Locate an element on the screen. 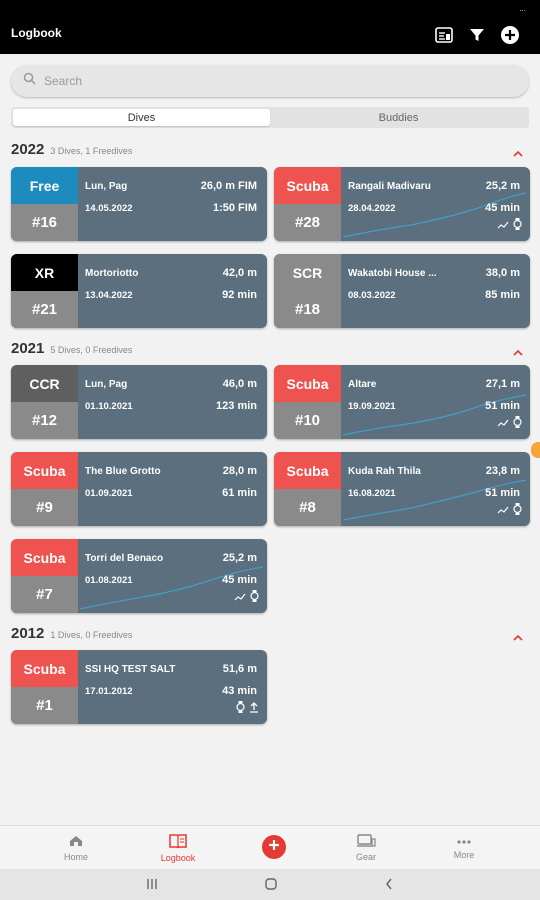 The height and width of the screenshot is (900, 540). dive-site: The Blue Grotto is located at coordinates (123, 471).